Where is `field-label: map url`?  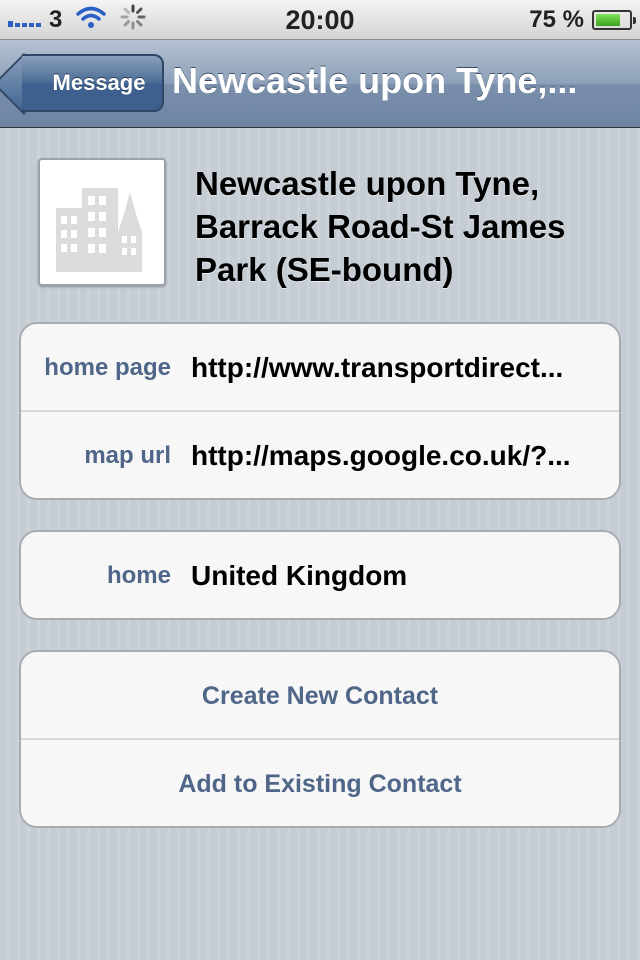
field-label: map url is located at coordinates (127, 455).